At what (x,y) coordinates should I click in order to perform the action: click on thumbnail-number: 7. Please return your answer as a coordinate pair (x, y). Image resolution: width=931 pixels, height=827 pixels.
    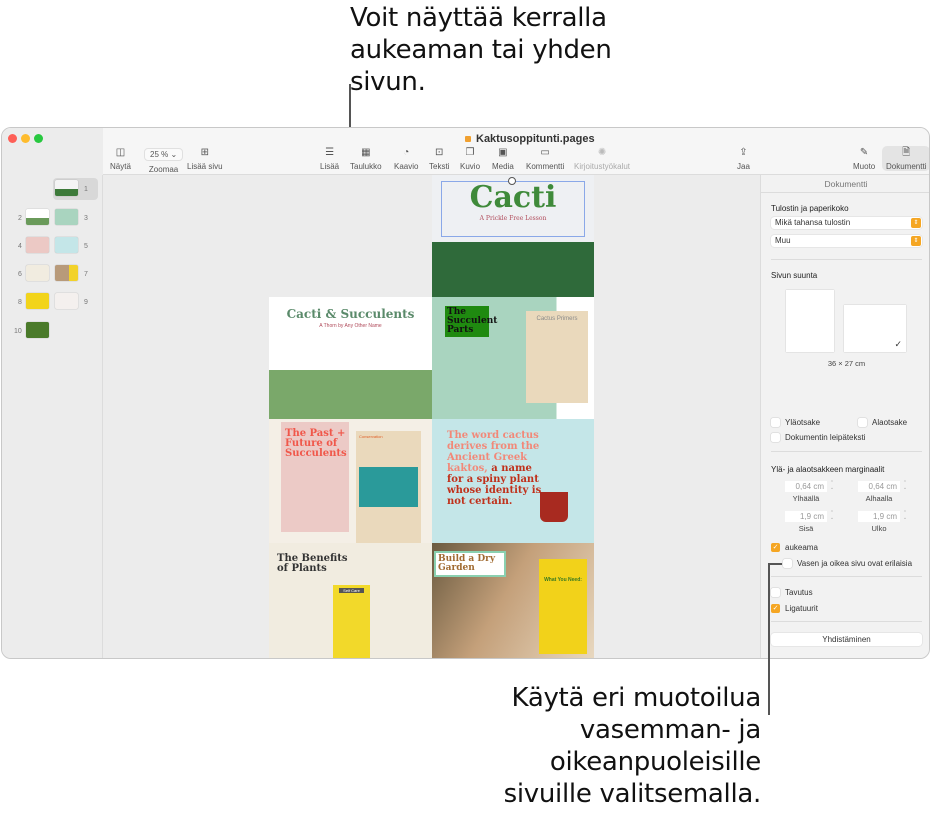
    Looking at the image, I should click on (86, 274).